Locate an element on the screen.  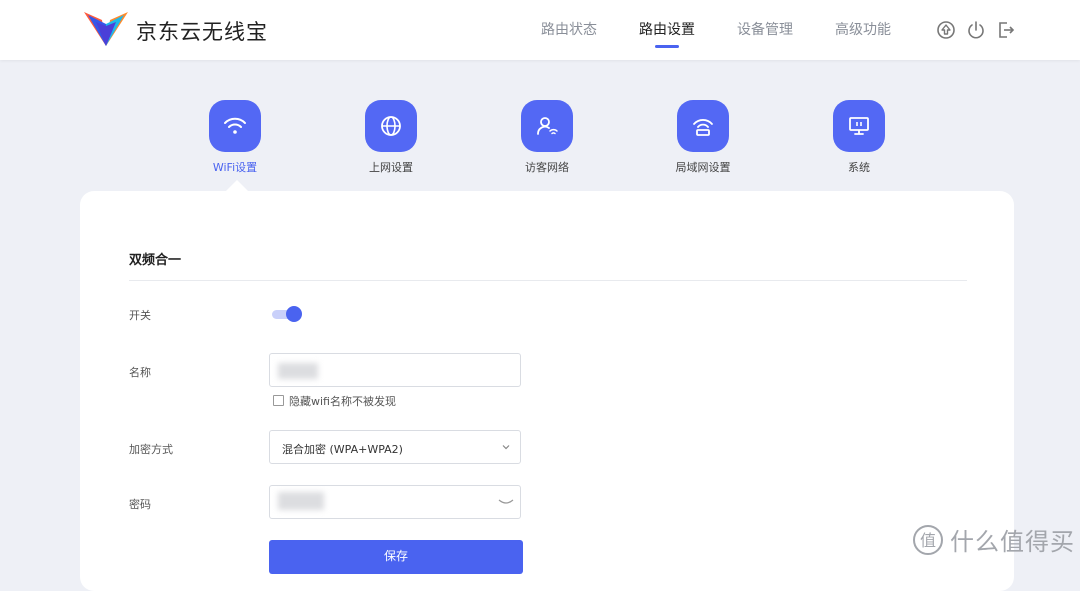
guest-icon is located at coordinates (547, 126).